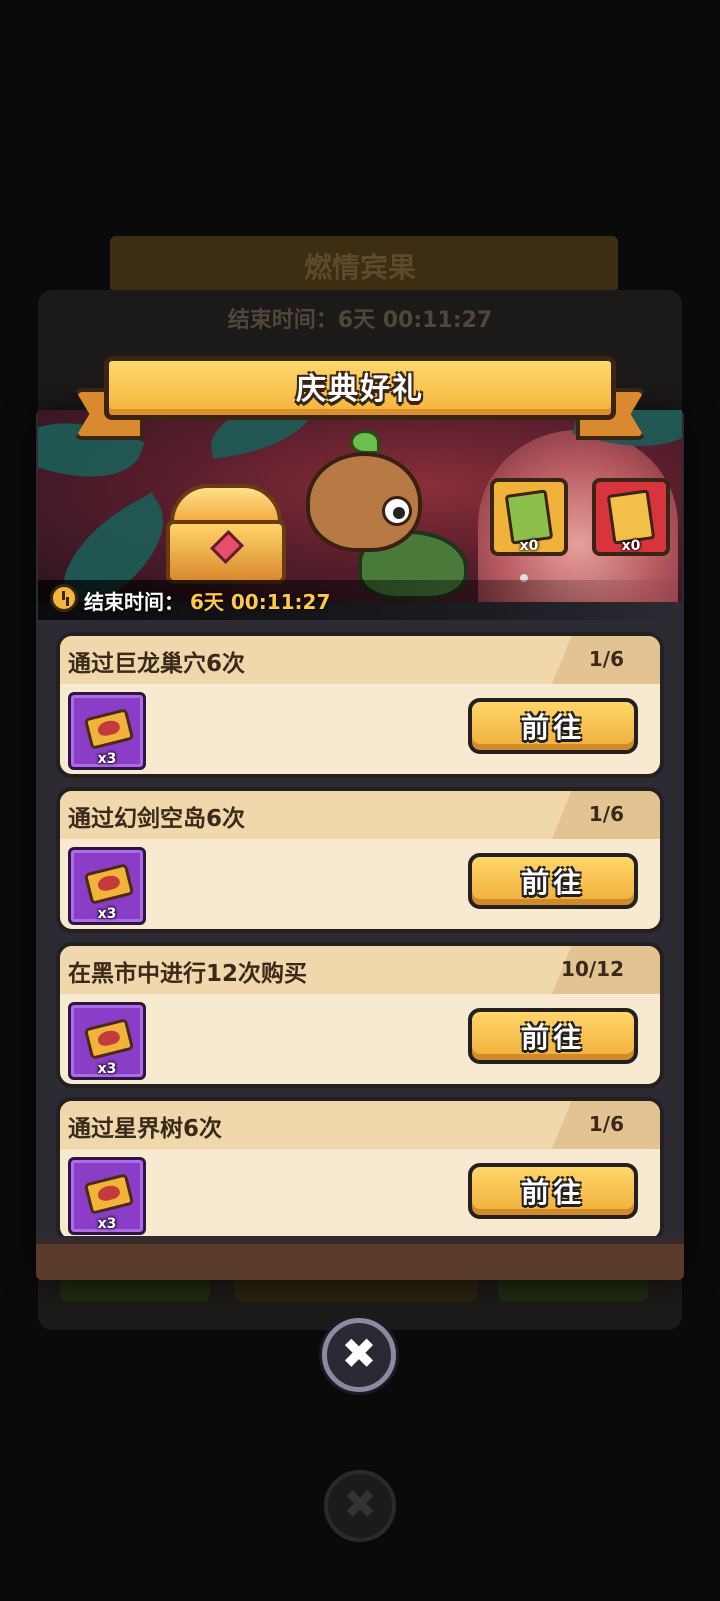 The height and width of the screenshot is (1601, 720). I want to click on background-close-icon: ✖, so click(360, 1506).